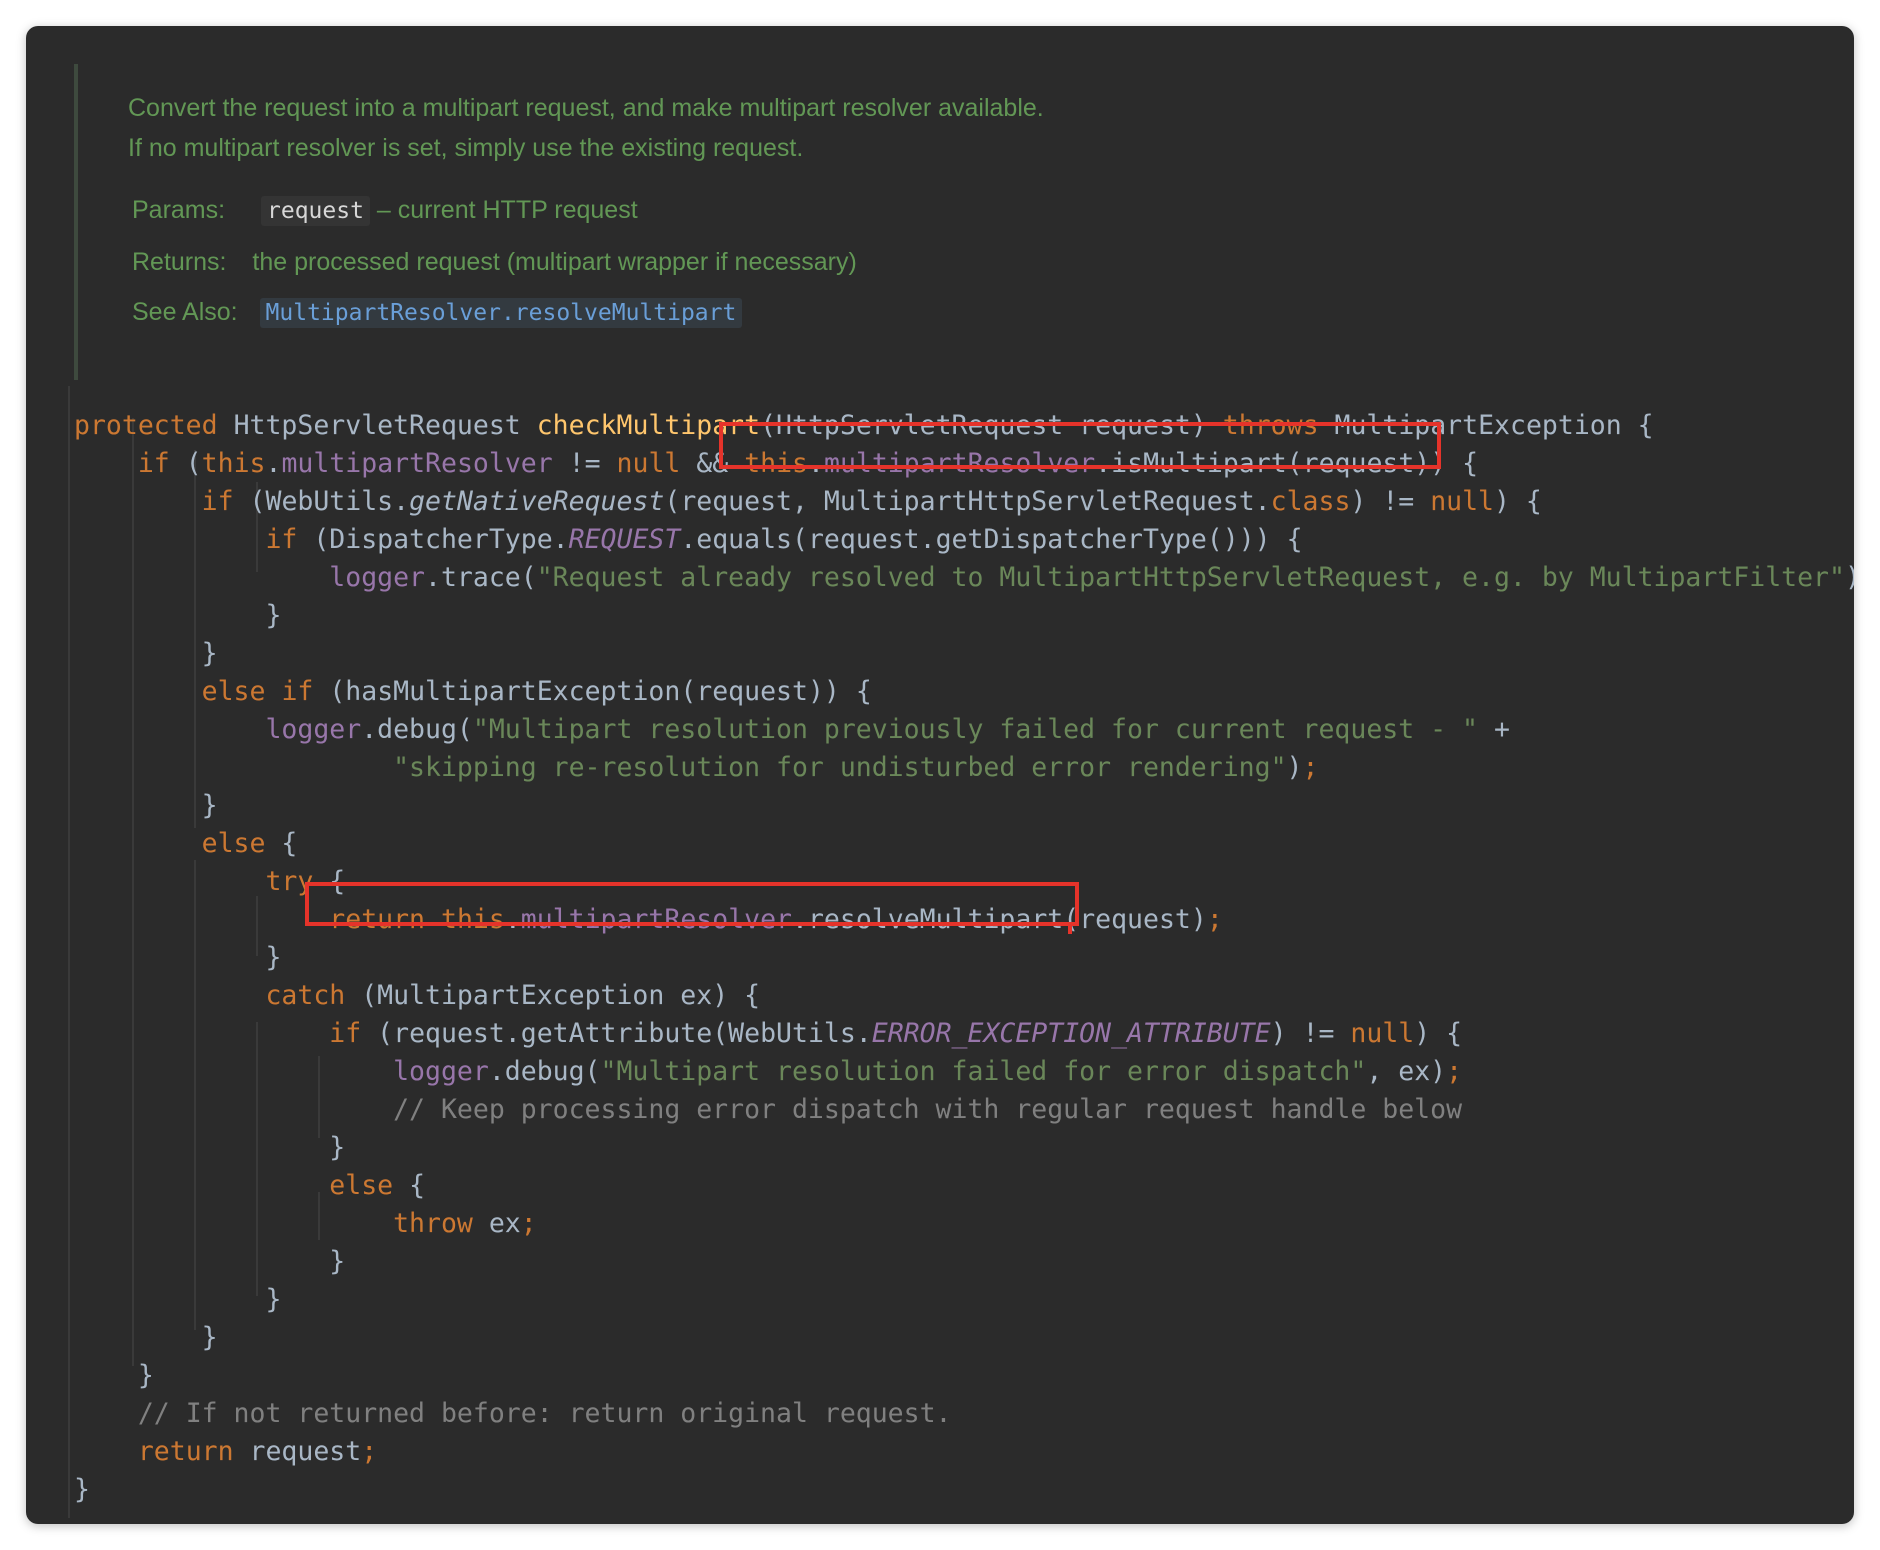 The image size is (1880, 1550). What do you see at coordinates (507, 210) in the screenshot?
I see `javadoc-param-desc: – current HTTP request` at bounding box center [507, 210].